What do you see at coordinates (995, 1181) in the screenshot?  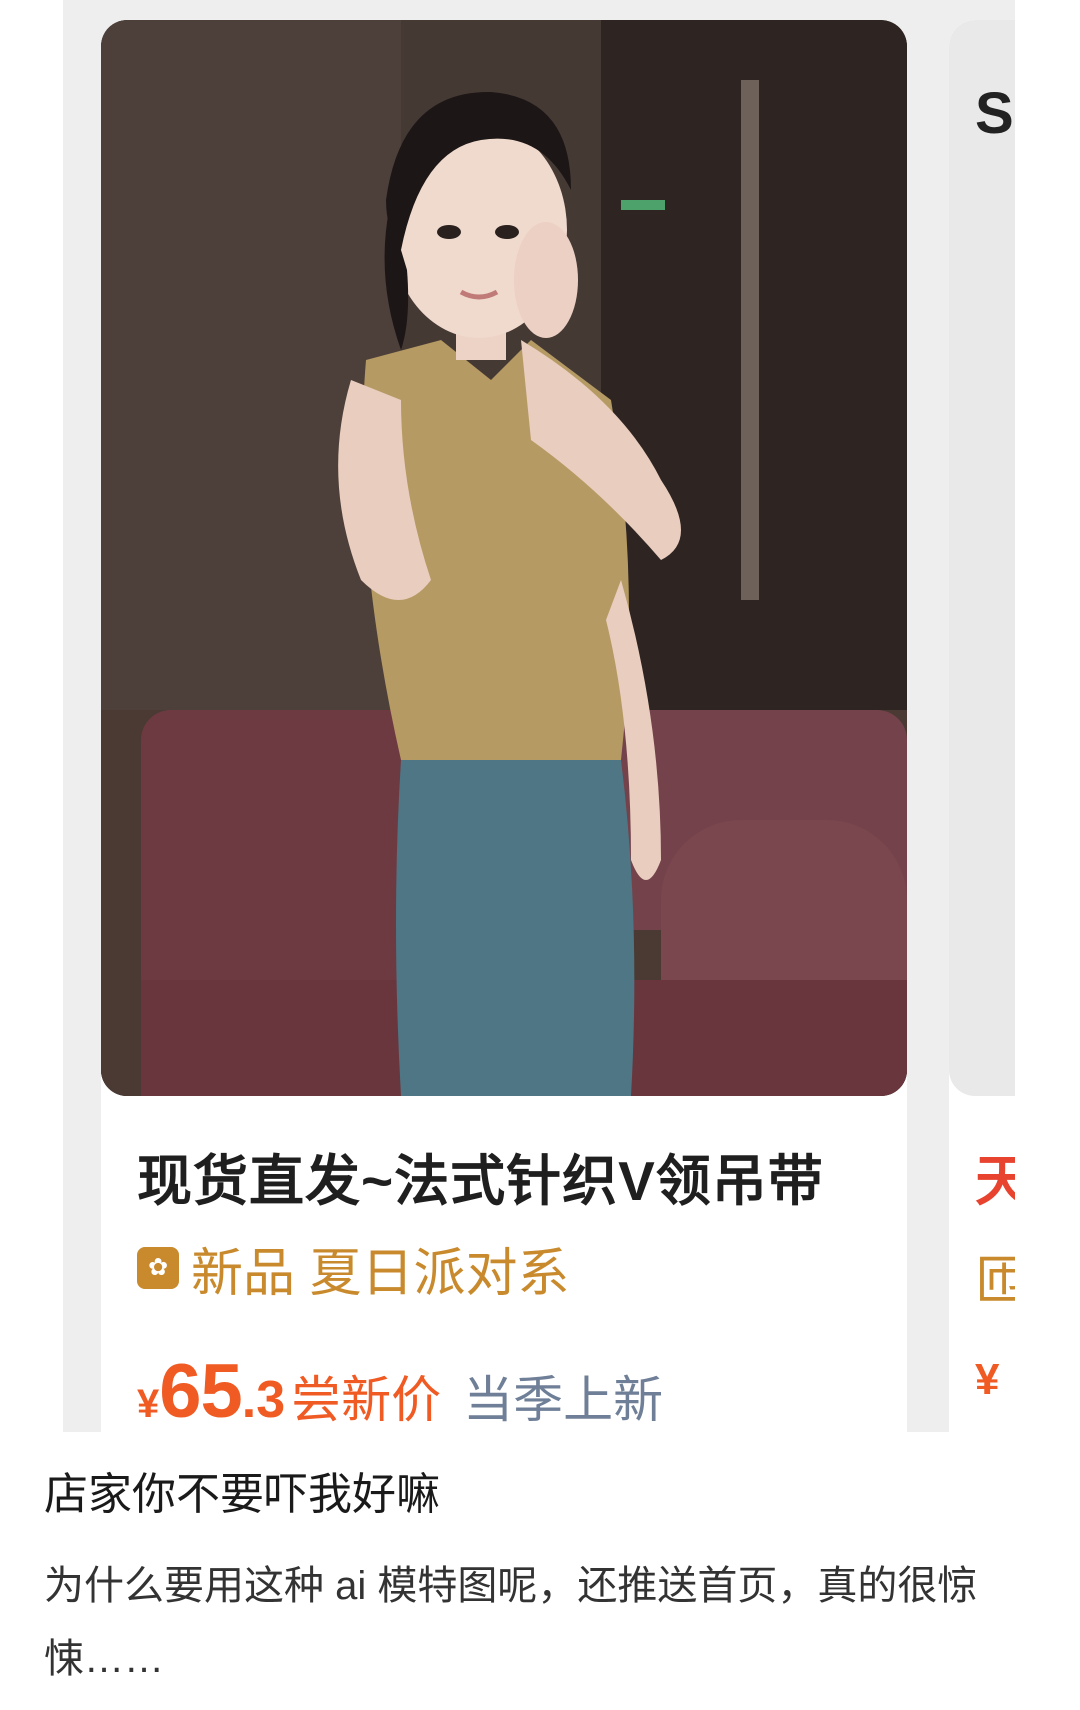 I see `next-title-fragment: 天` at bounding box center [995, 1181].